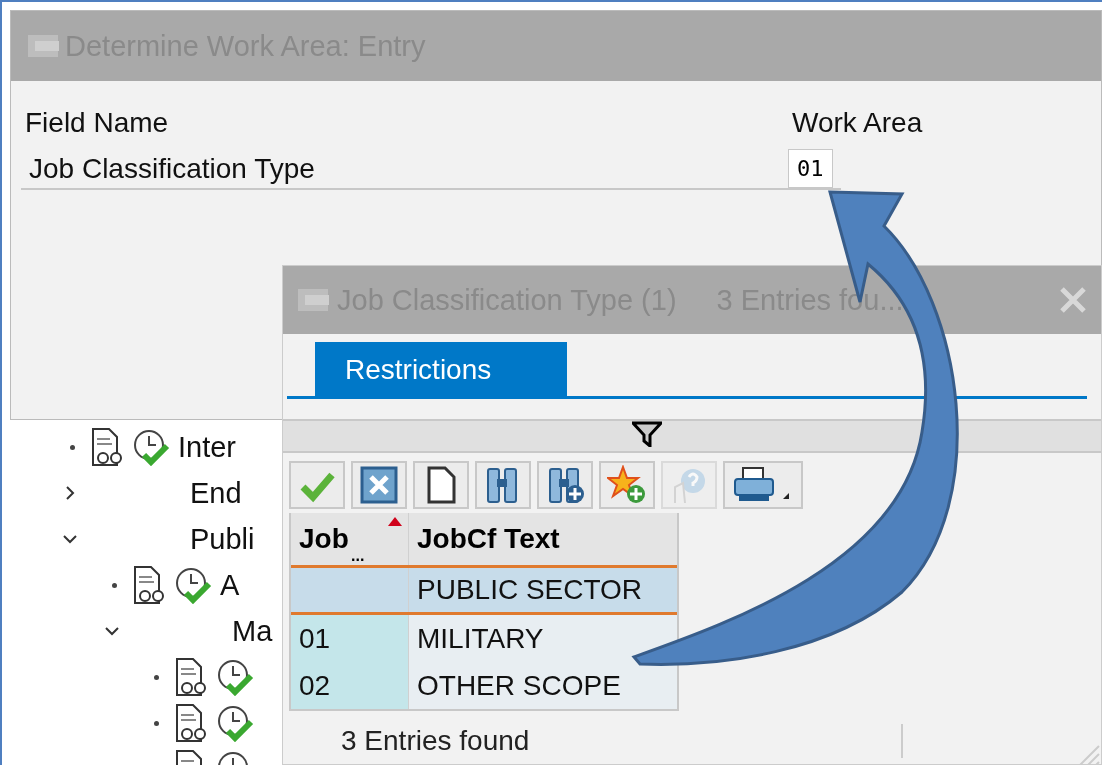 The width and height of the screenshot is (1102, 765). I want to click on column-header: JobCf Text, so click(543, 539).